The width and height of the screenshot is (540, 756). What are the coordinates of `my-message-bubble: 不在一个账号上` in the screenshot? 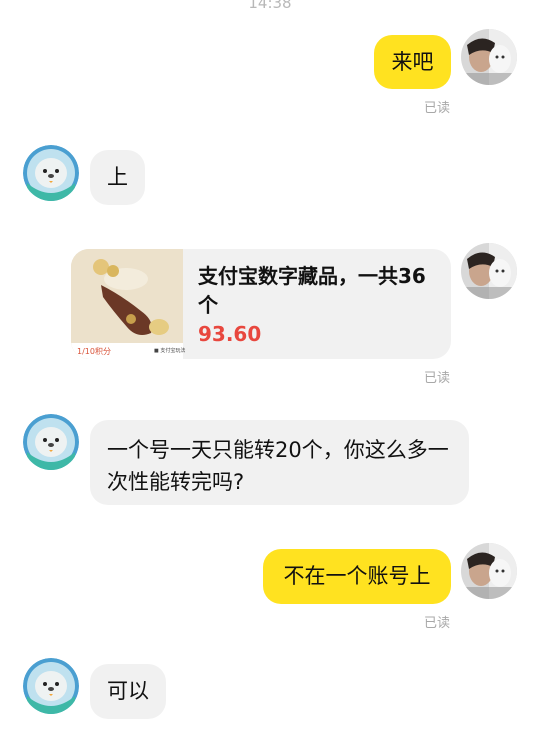 It's located at (357, 576).